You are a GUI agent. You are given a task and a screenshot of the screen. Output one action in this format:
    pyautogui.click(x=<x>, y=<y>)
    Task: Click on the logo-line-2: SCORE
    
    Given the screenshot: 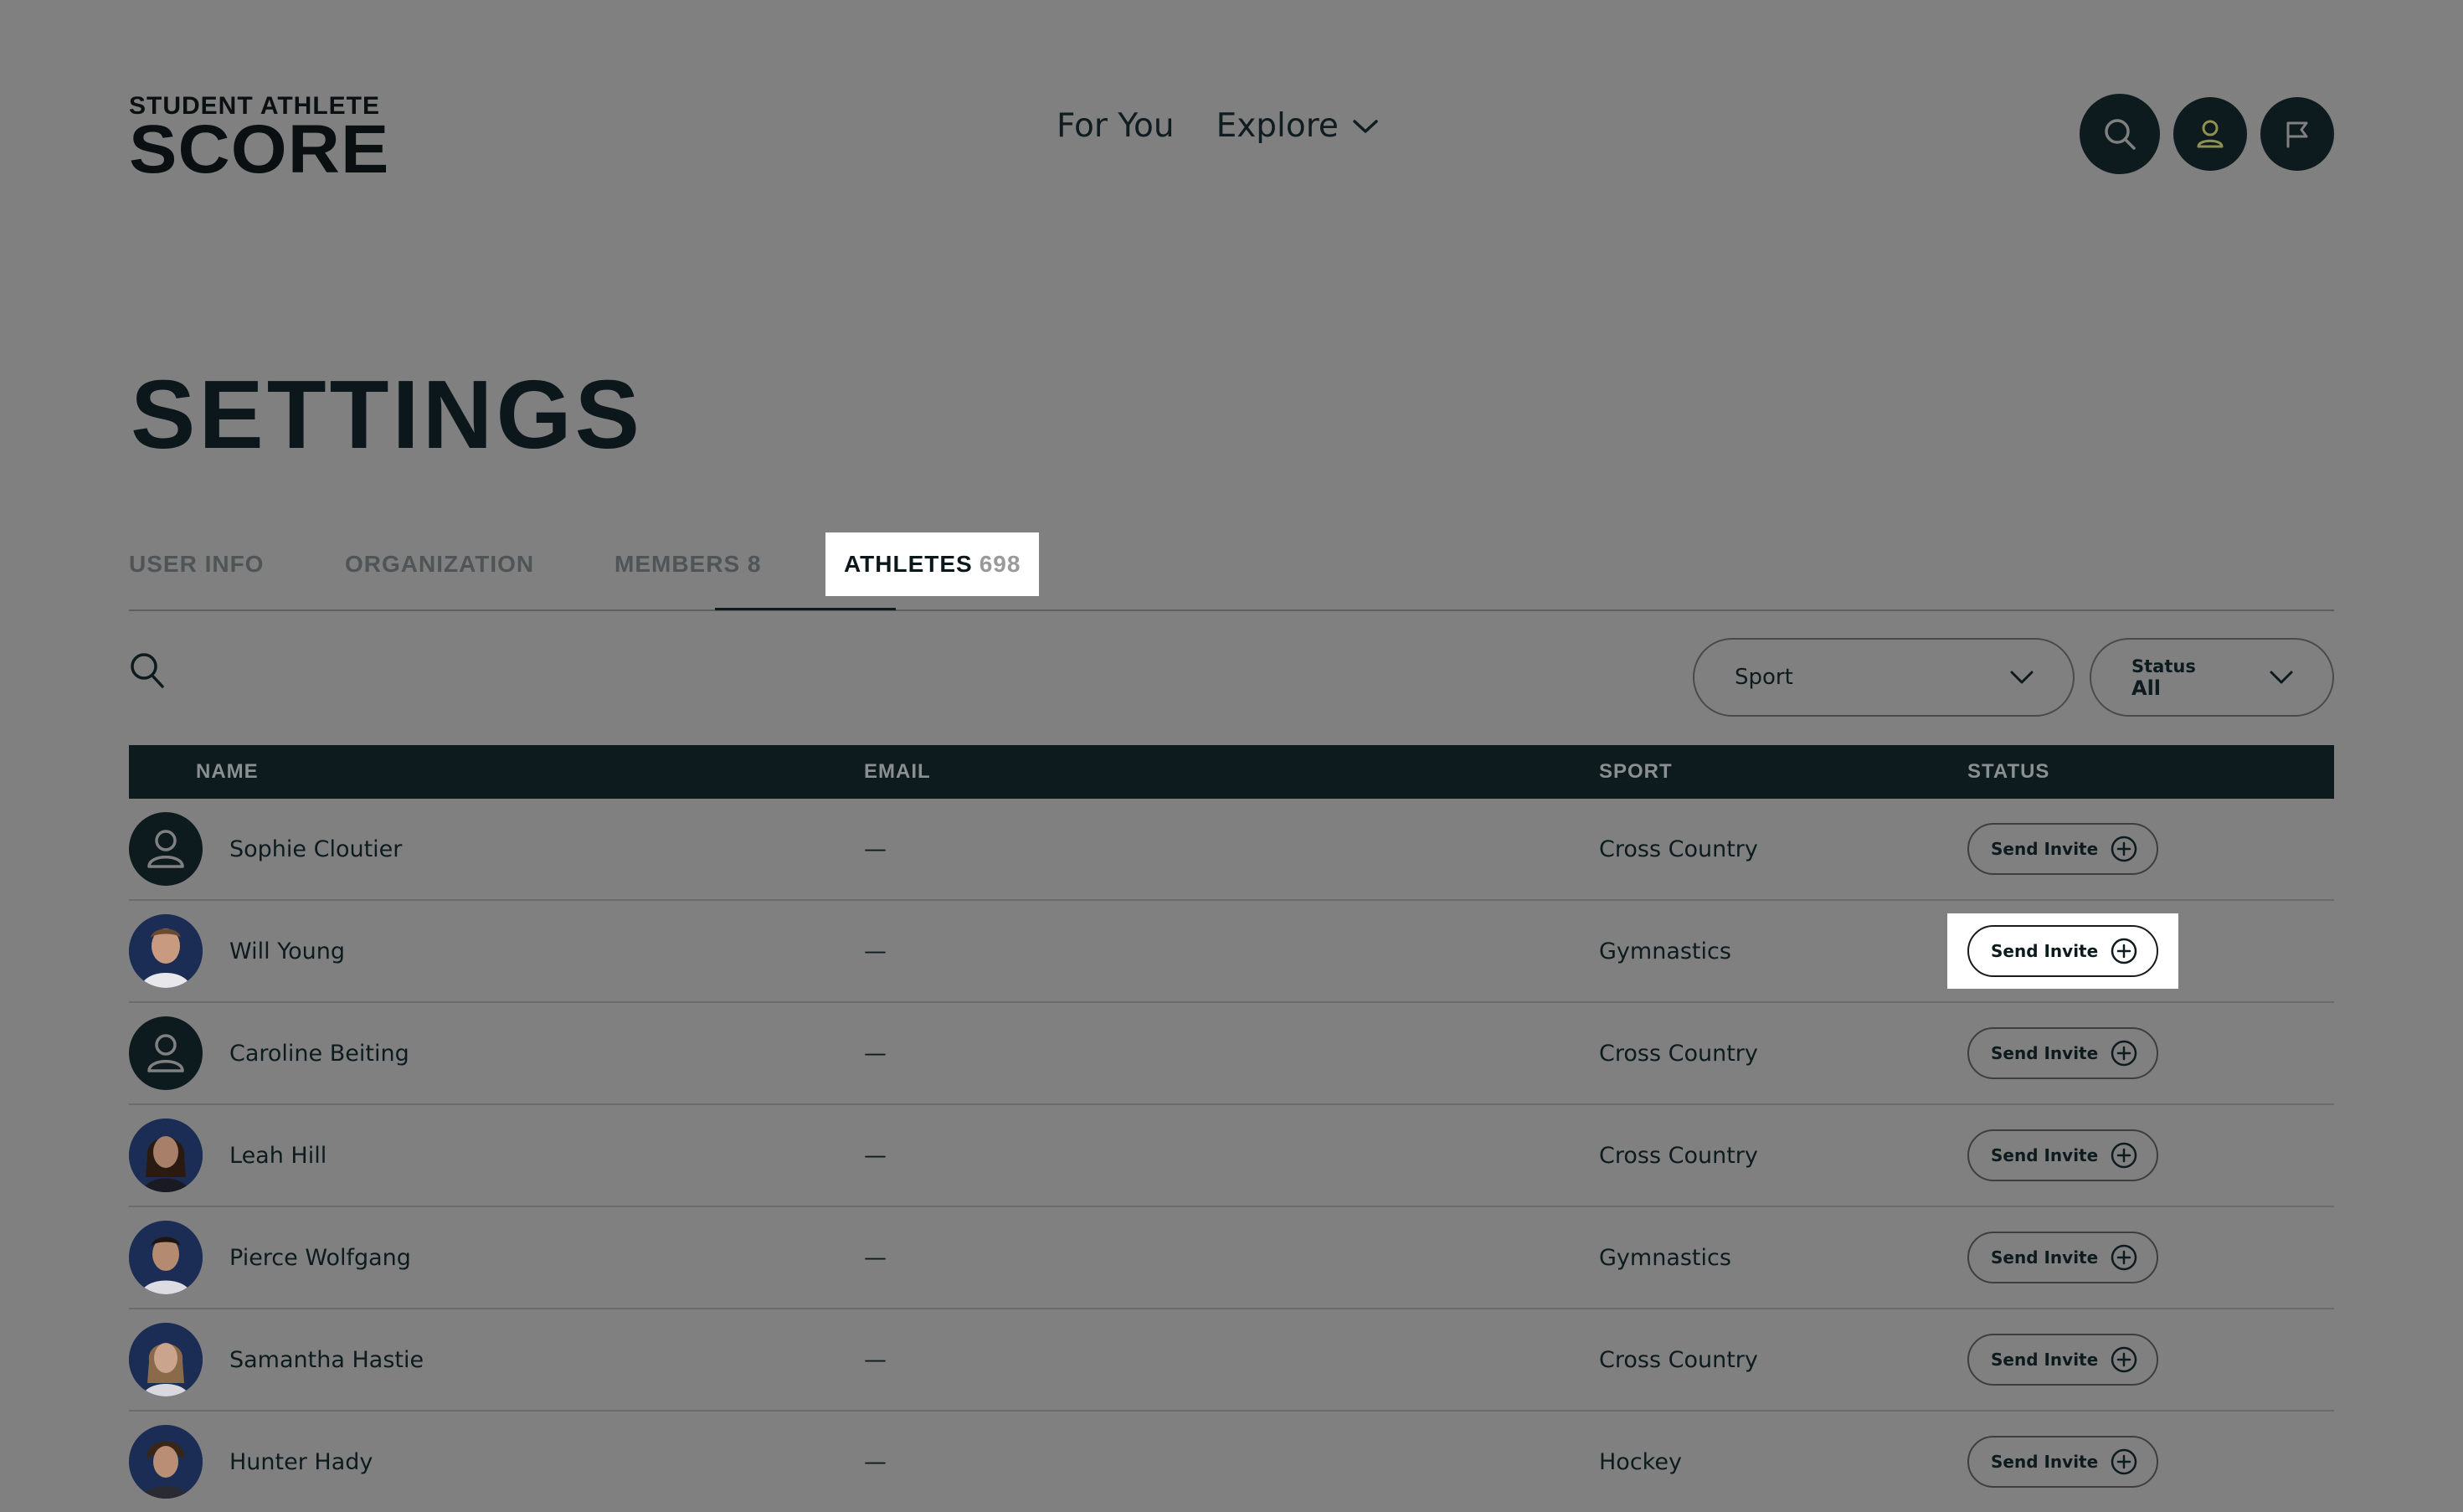 What is the action you would take?
    pyautogui.click(x=260, y=149)
    